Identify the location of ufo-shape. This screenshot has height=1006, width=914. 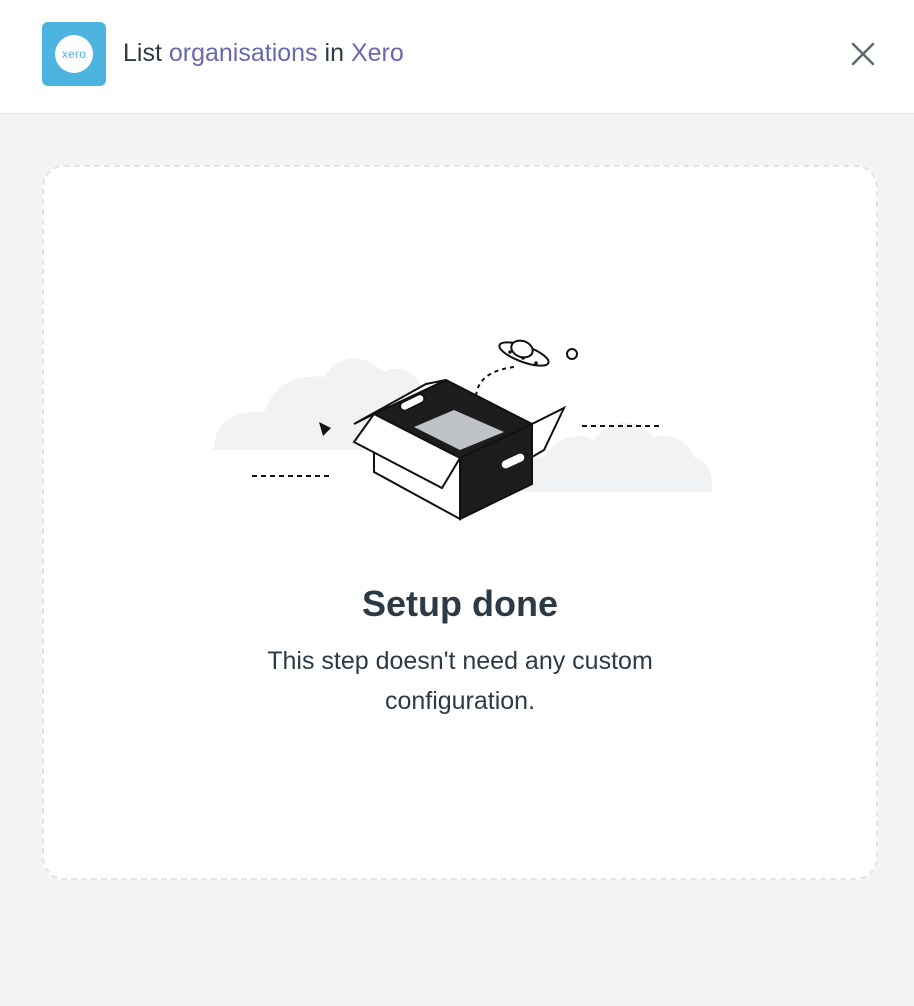
(524, 353).